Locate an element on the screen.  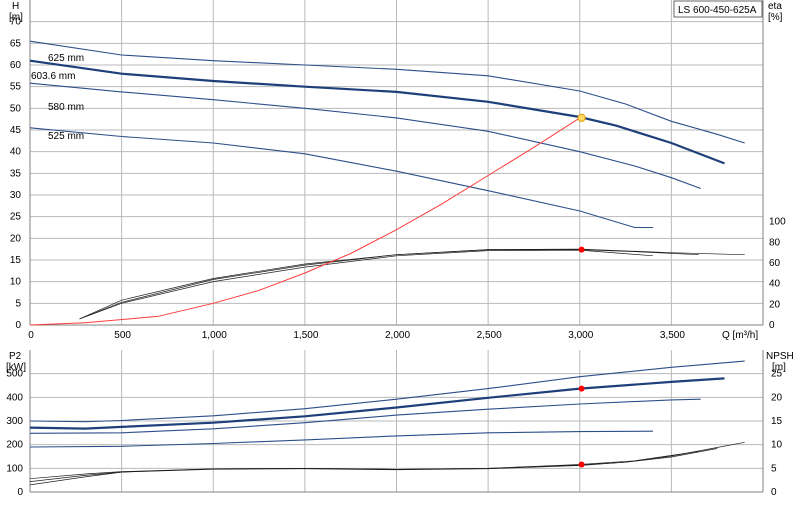
bottom-y-right-tick-25: 25 is located at coordinates (777, 374).